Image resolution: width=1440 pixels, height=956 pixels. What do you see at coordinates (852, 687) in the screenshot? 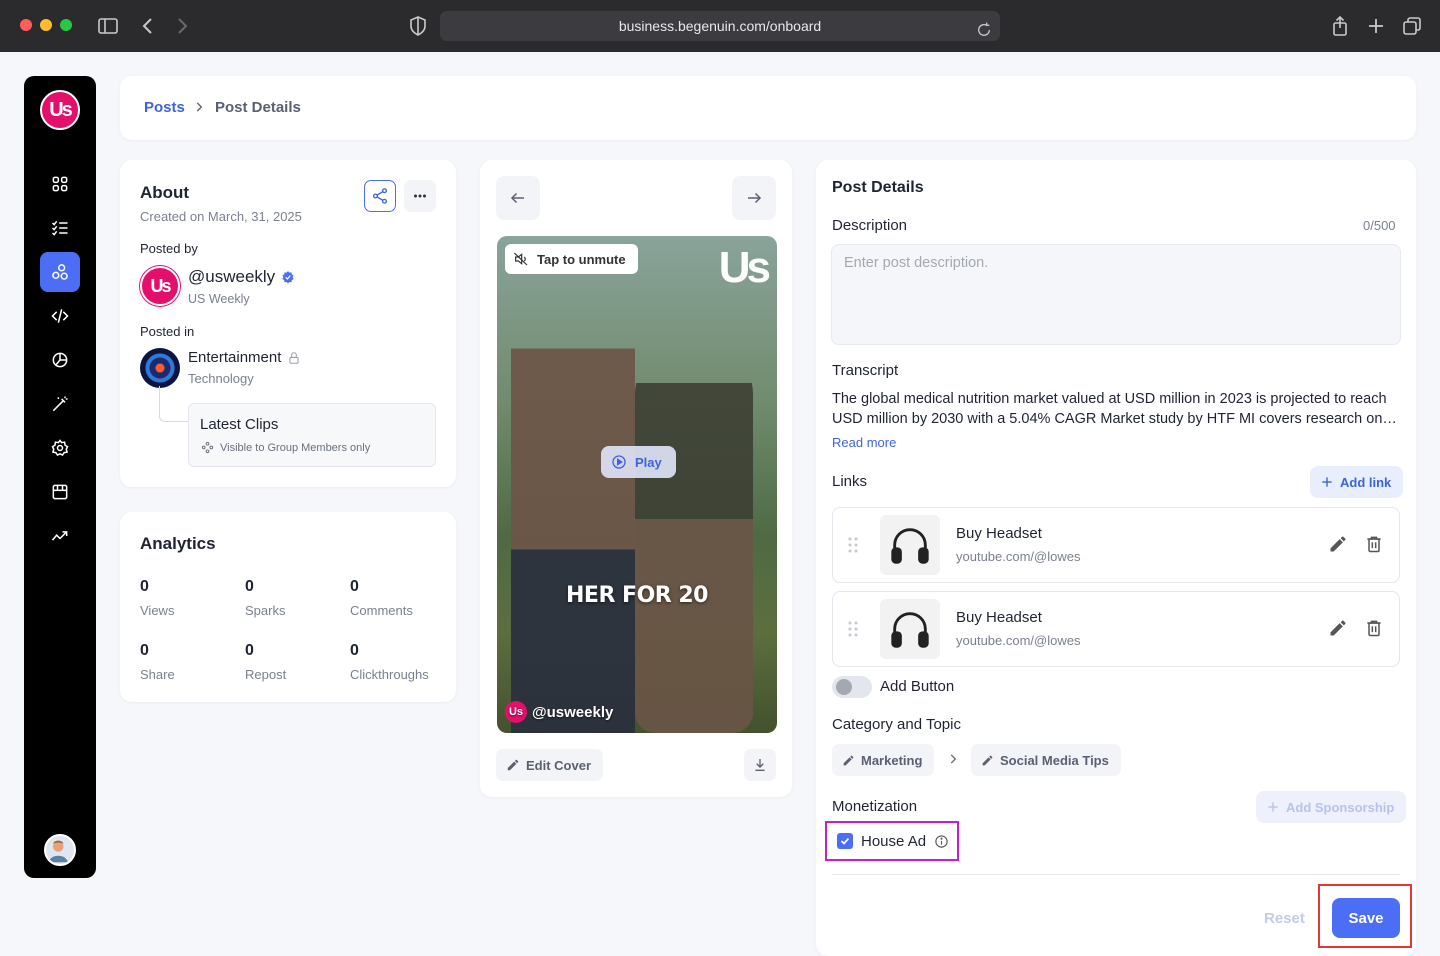
I see `add-button-toggle` at bounding box center [852, 687].